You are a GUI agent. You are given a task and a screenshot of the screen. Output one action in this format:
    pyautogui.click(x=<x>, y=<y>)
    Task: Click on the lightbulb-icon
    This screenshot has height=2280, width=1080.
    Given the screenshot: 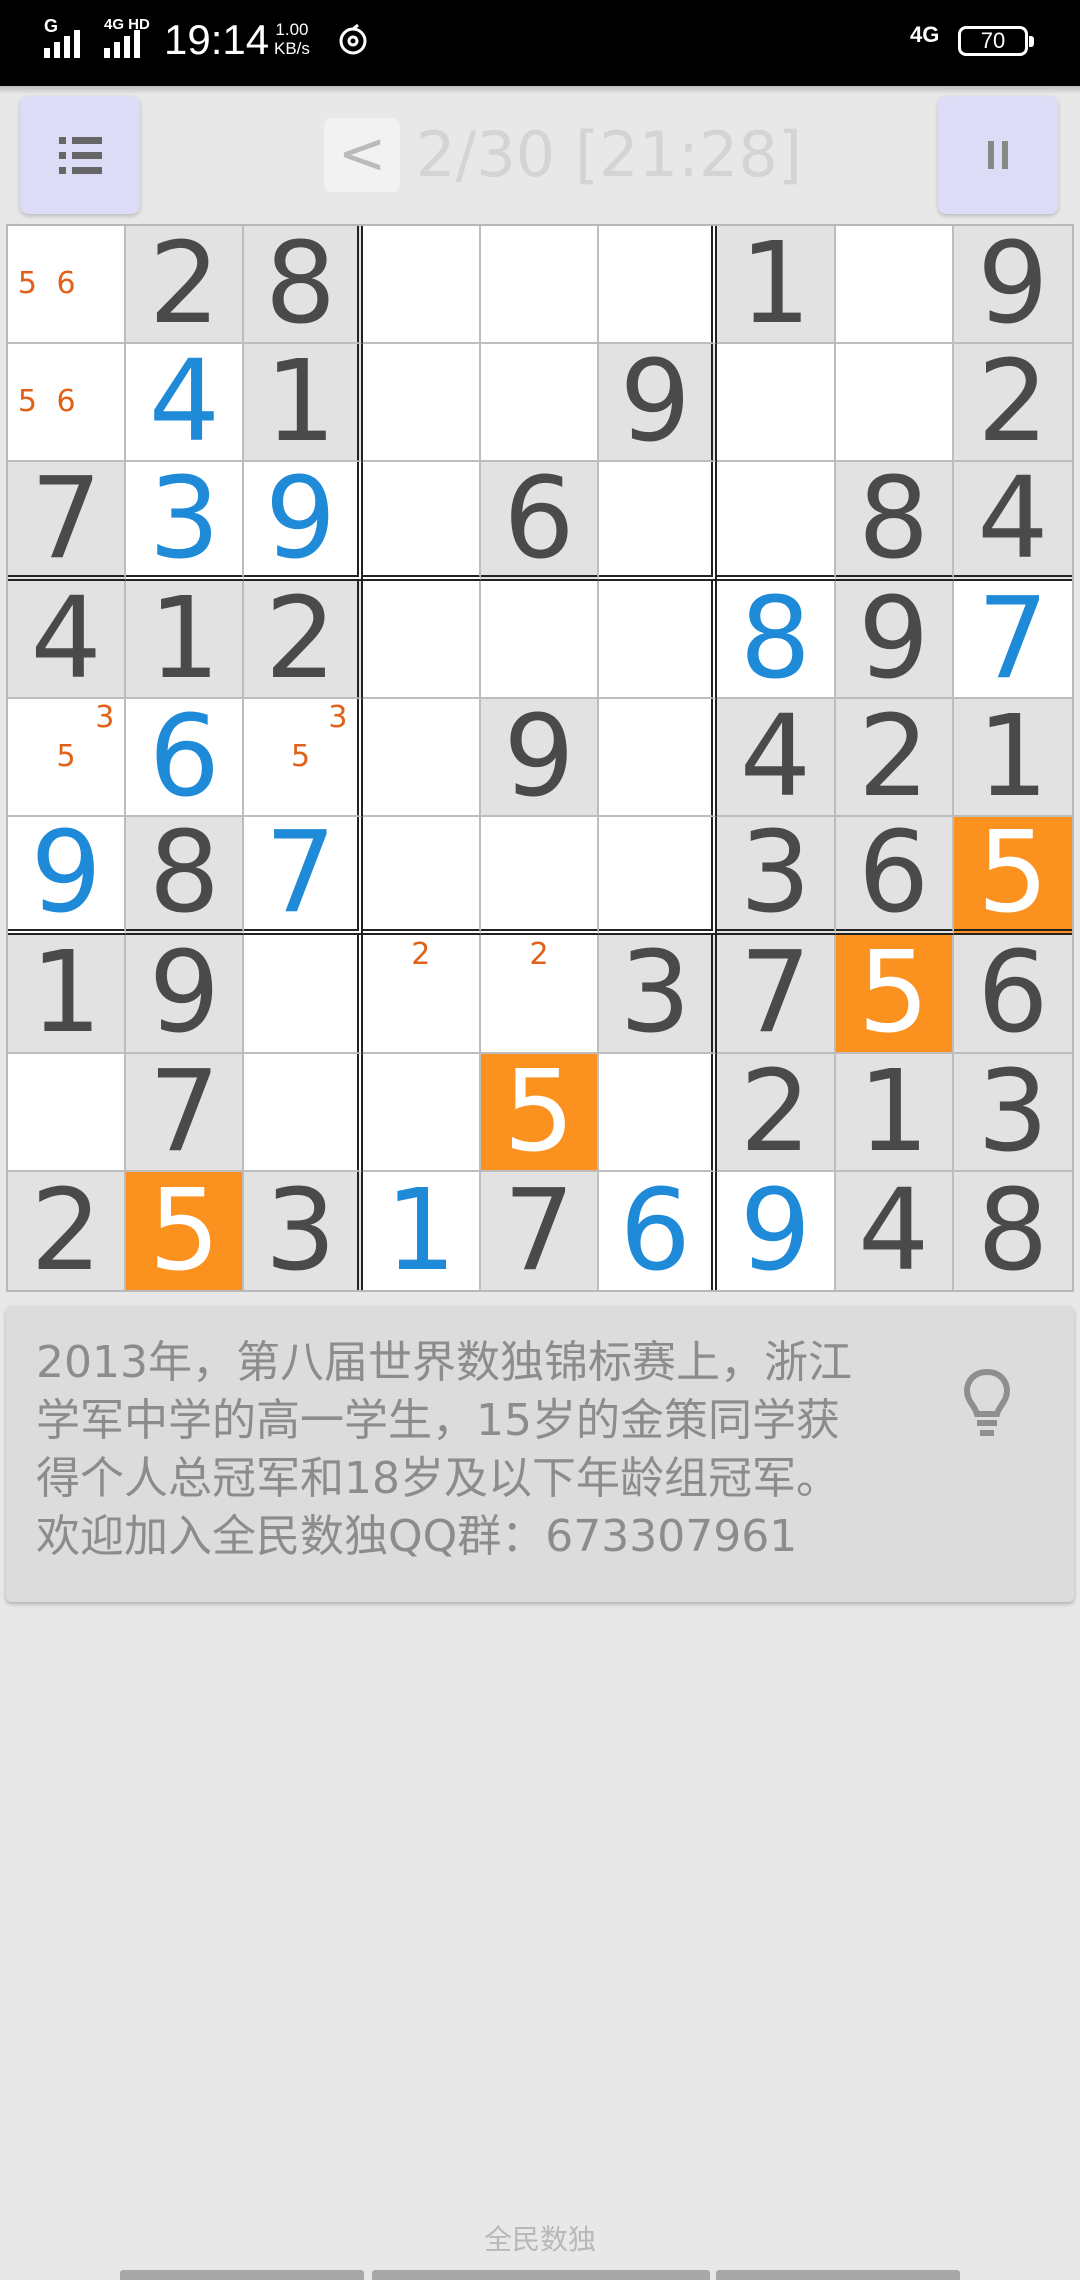 What is the action you would take?
    pyautogui.click(x=987, y=1406)
    